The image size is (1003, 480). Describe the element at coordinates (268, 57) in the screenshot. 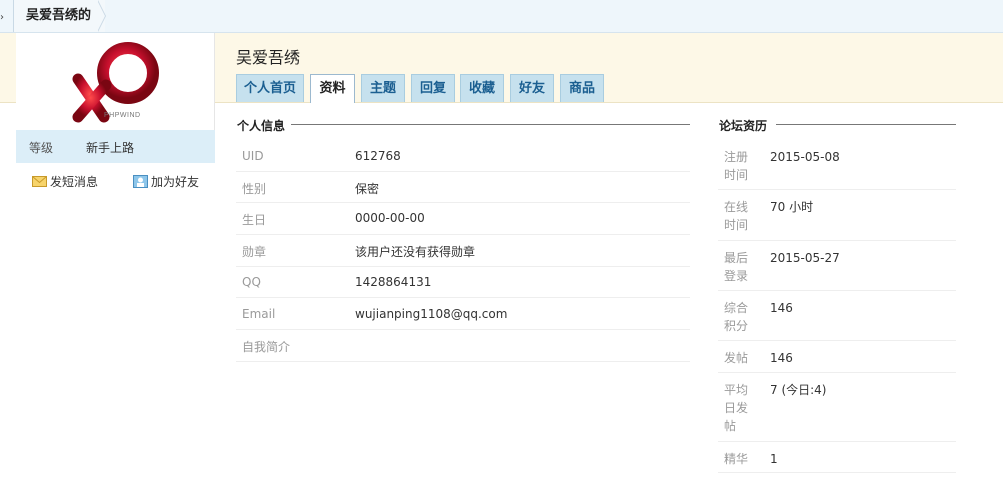

I see `profile-name: 吴爱吾绣` at that location.